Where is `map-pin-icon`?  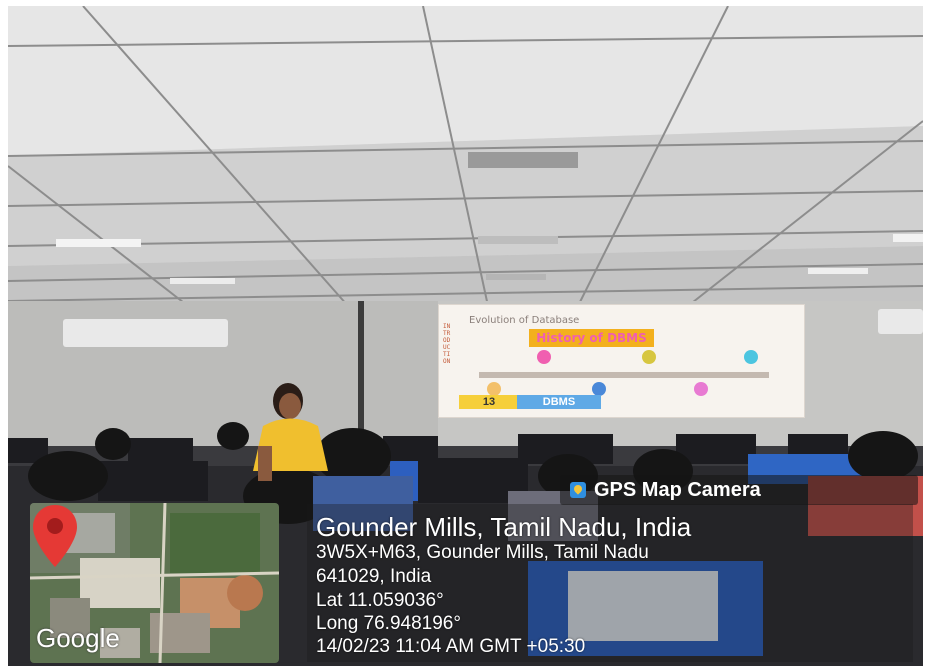
map-pin-icon is located at coordinates (55, 536).